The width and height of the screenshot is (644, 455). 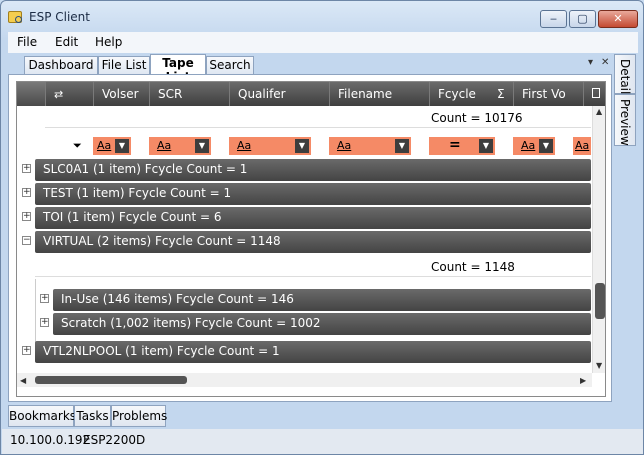 I want to click on tab-close-icon: ✕, so click(x=605, y=62).